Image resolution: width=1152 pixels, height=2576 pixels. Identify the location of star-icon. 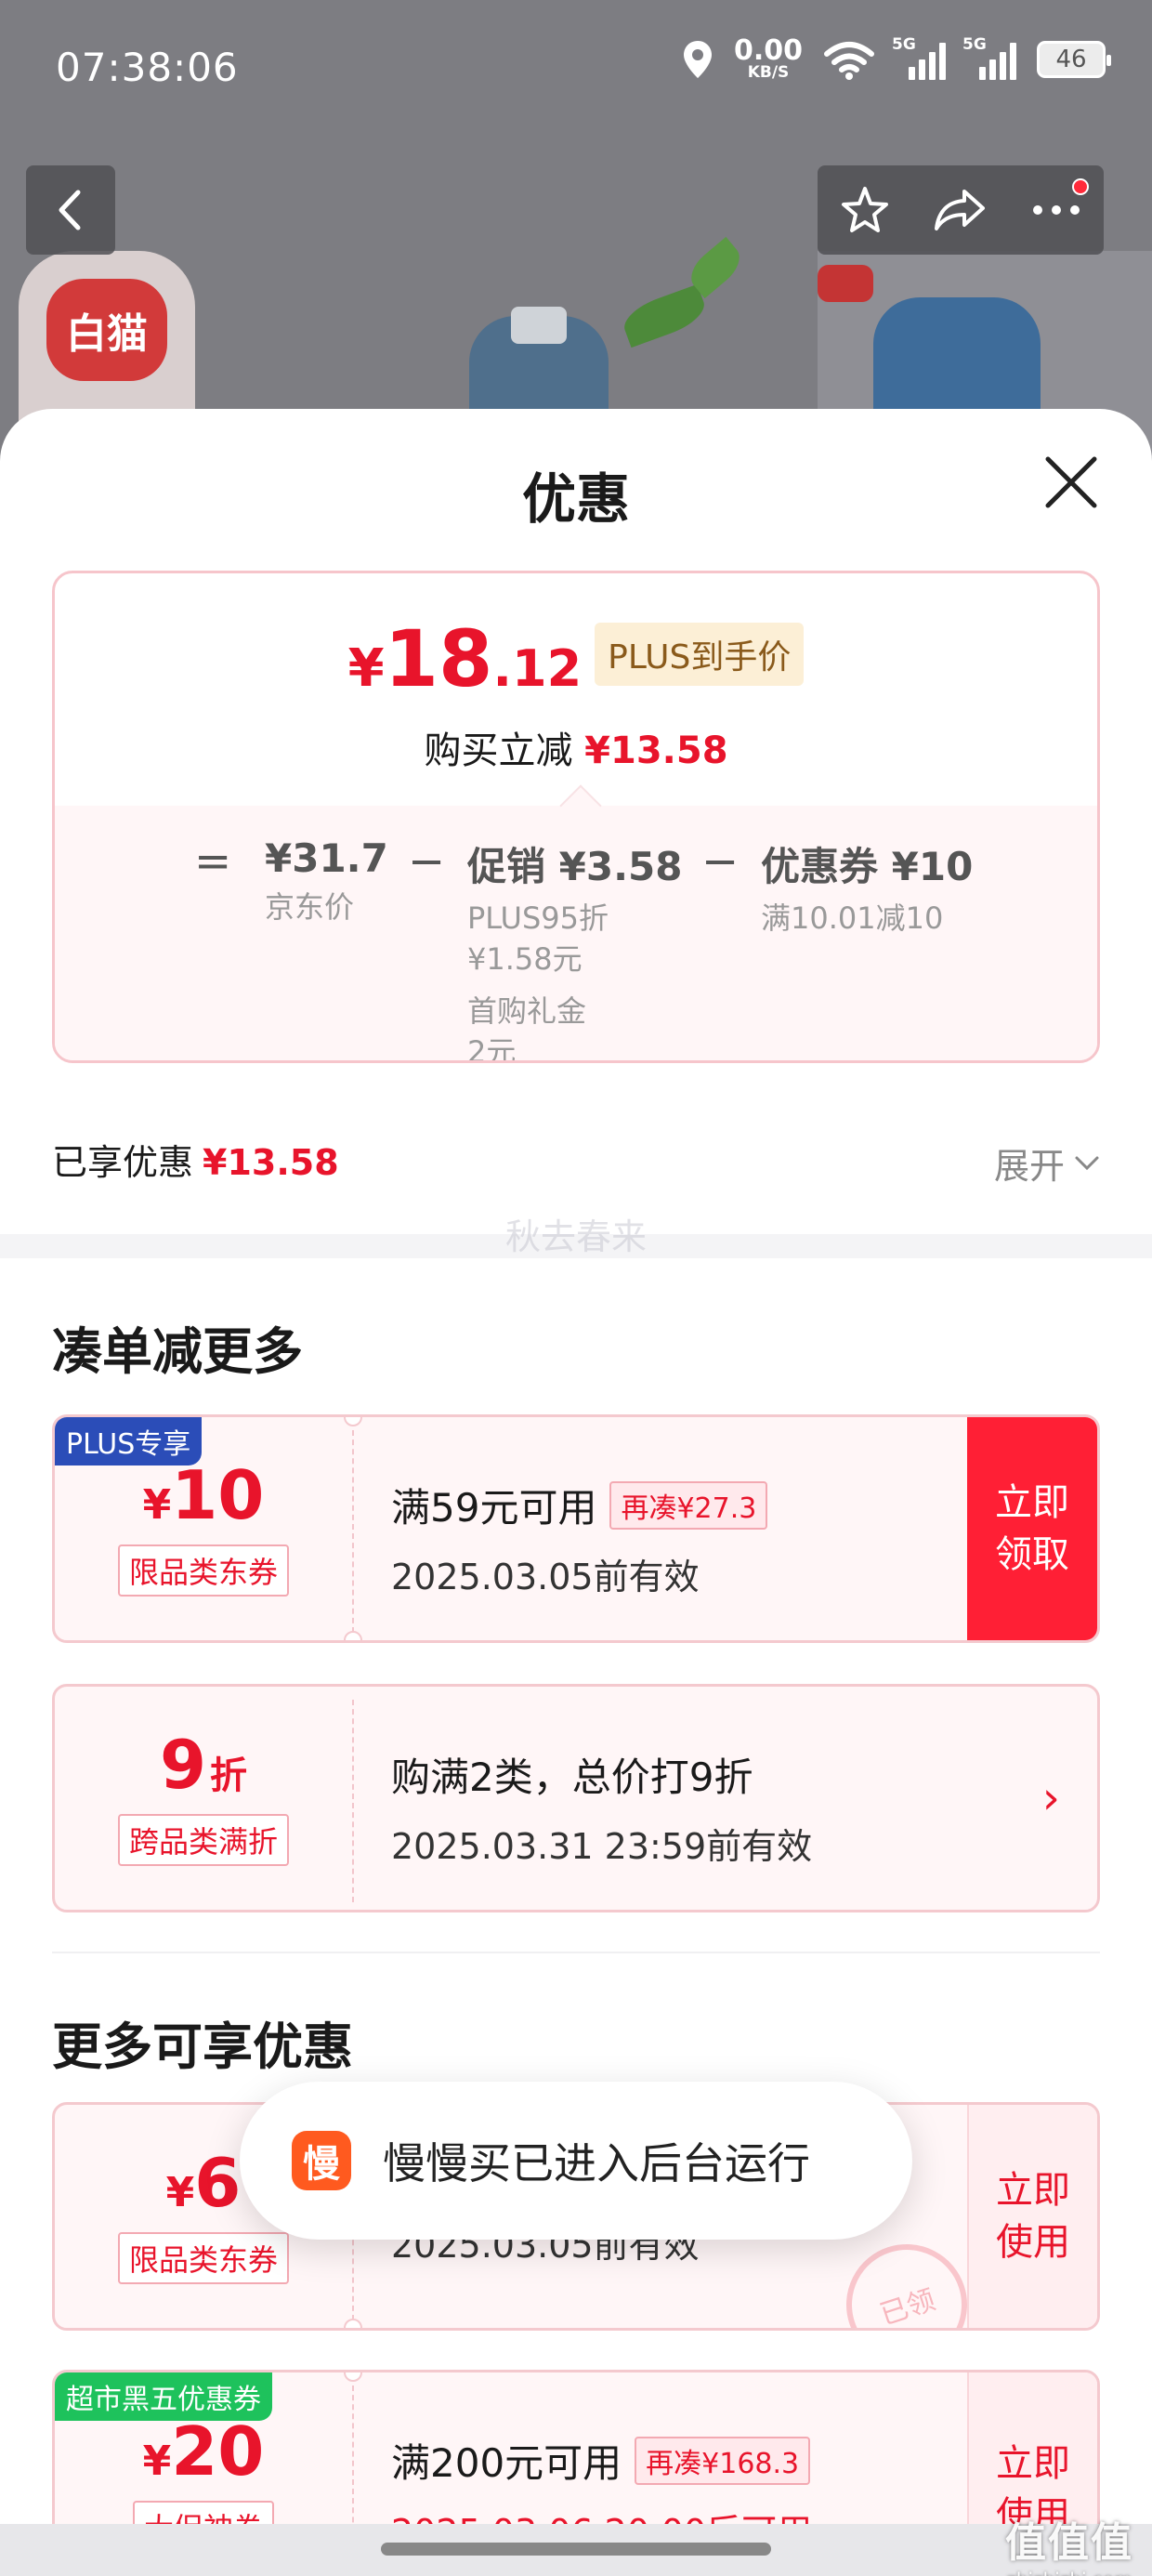
(865, 209).